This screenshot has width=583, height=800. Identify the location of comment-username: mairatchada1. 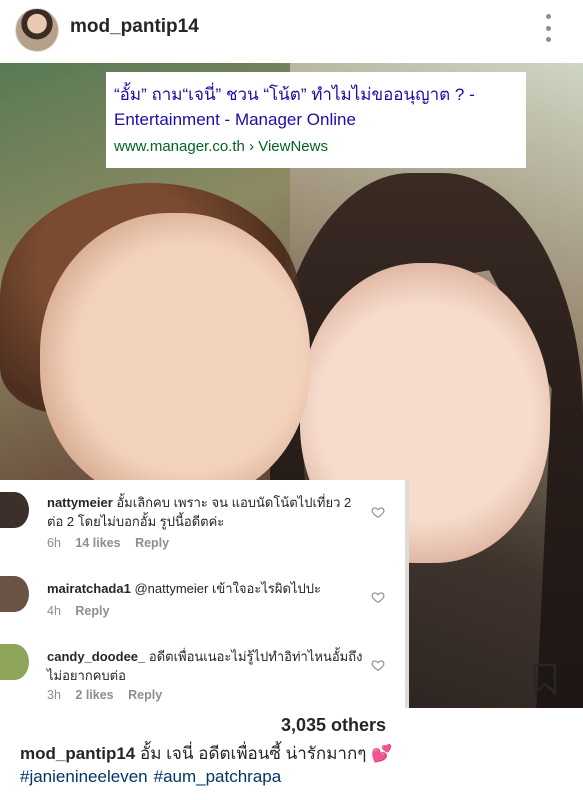
(89, 588).